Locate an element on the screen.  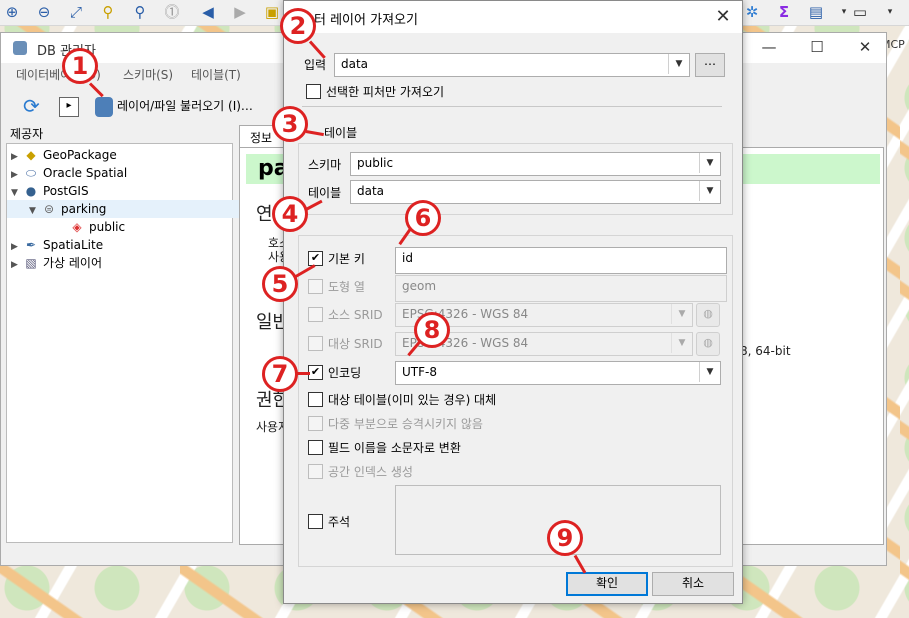
geometry-column-checkbox is located at coordinates (315, 286).